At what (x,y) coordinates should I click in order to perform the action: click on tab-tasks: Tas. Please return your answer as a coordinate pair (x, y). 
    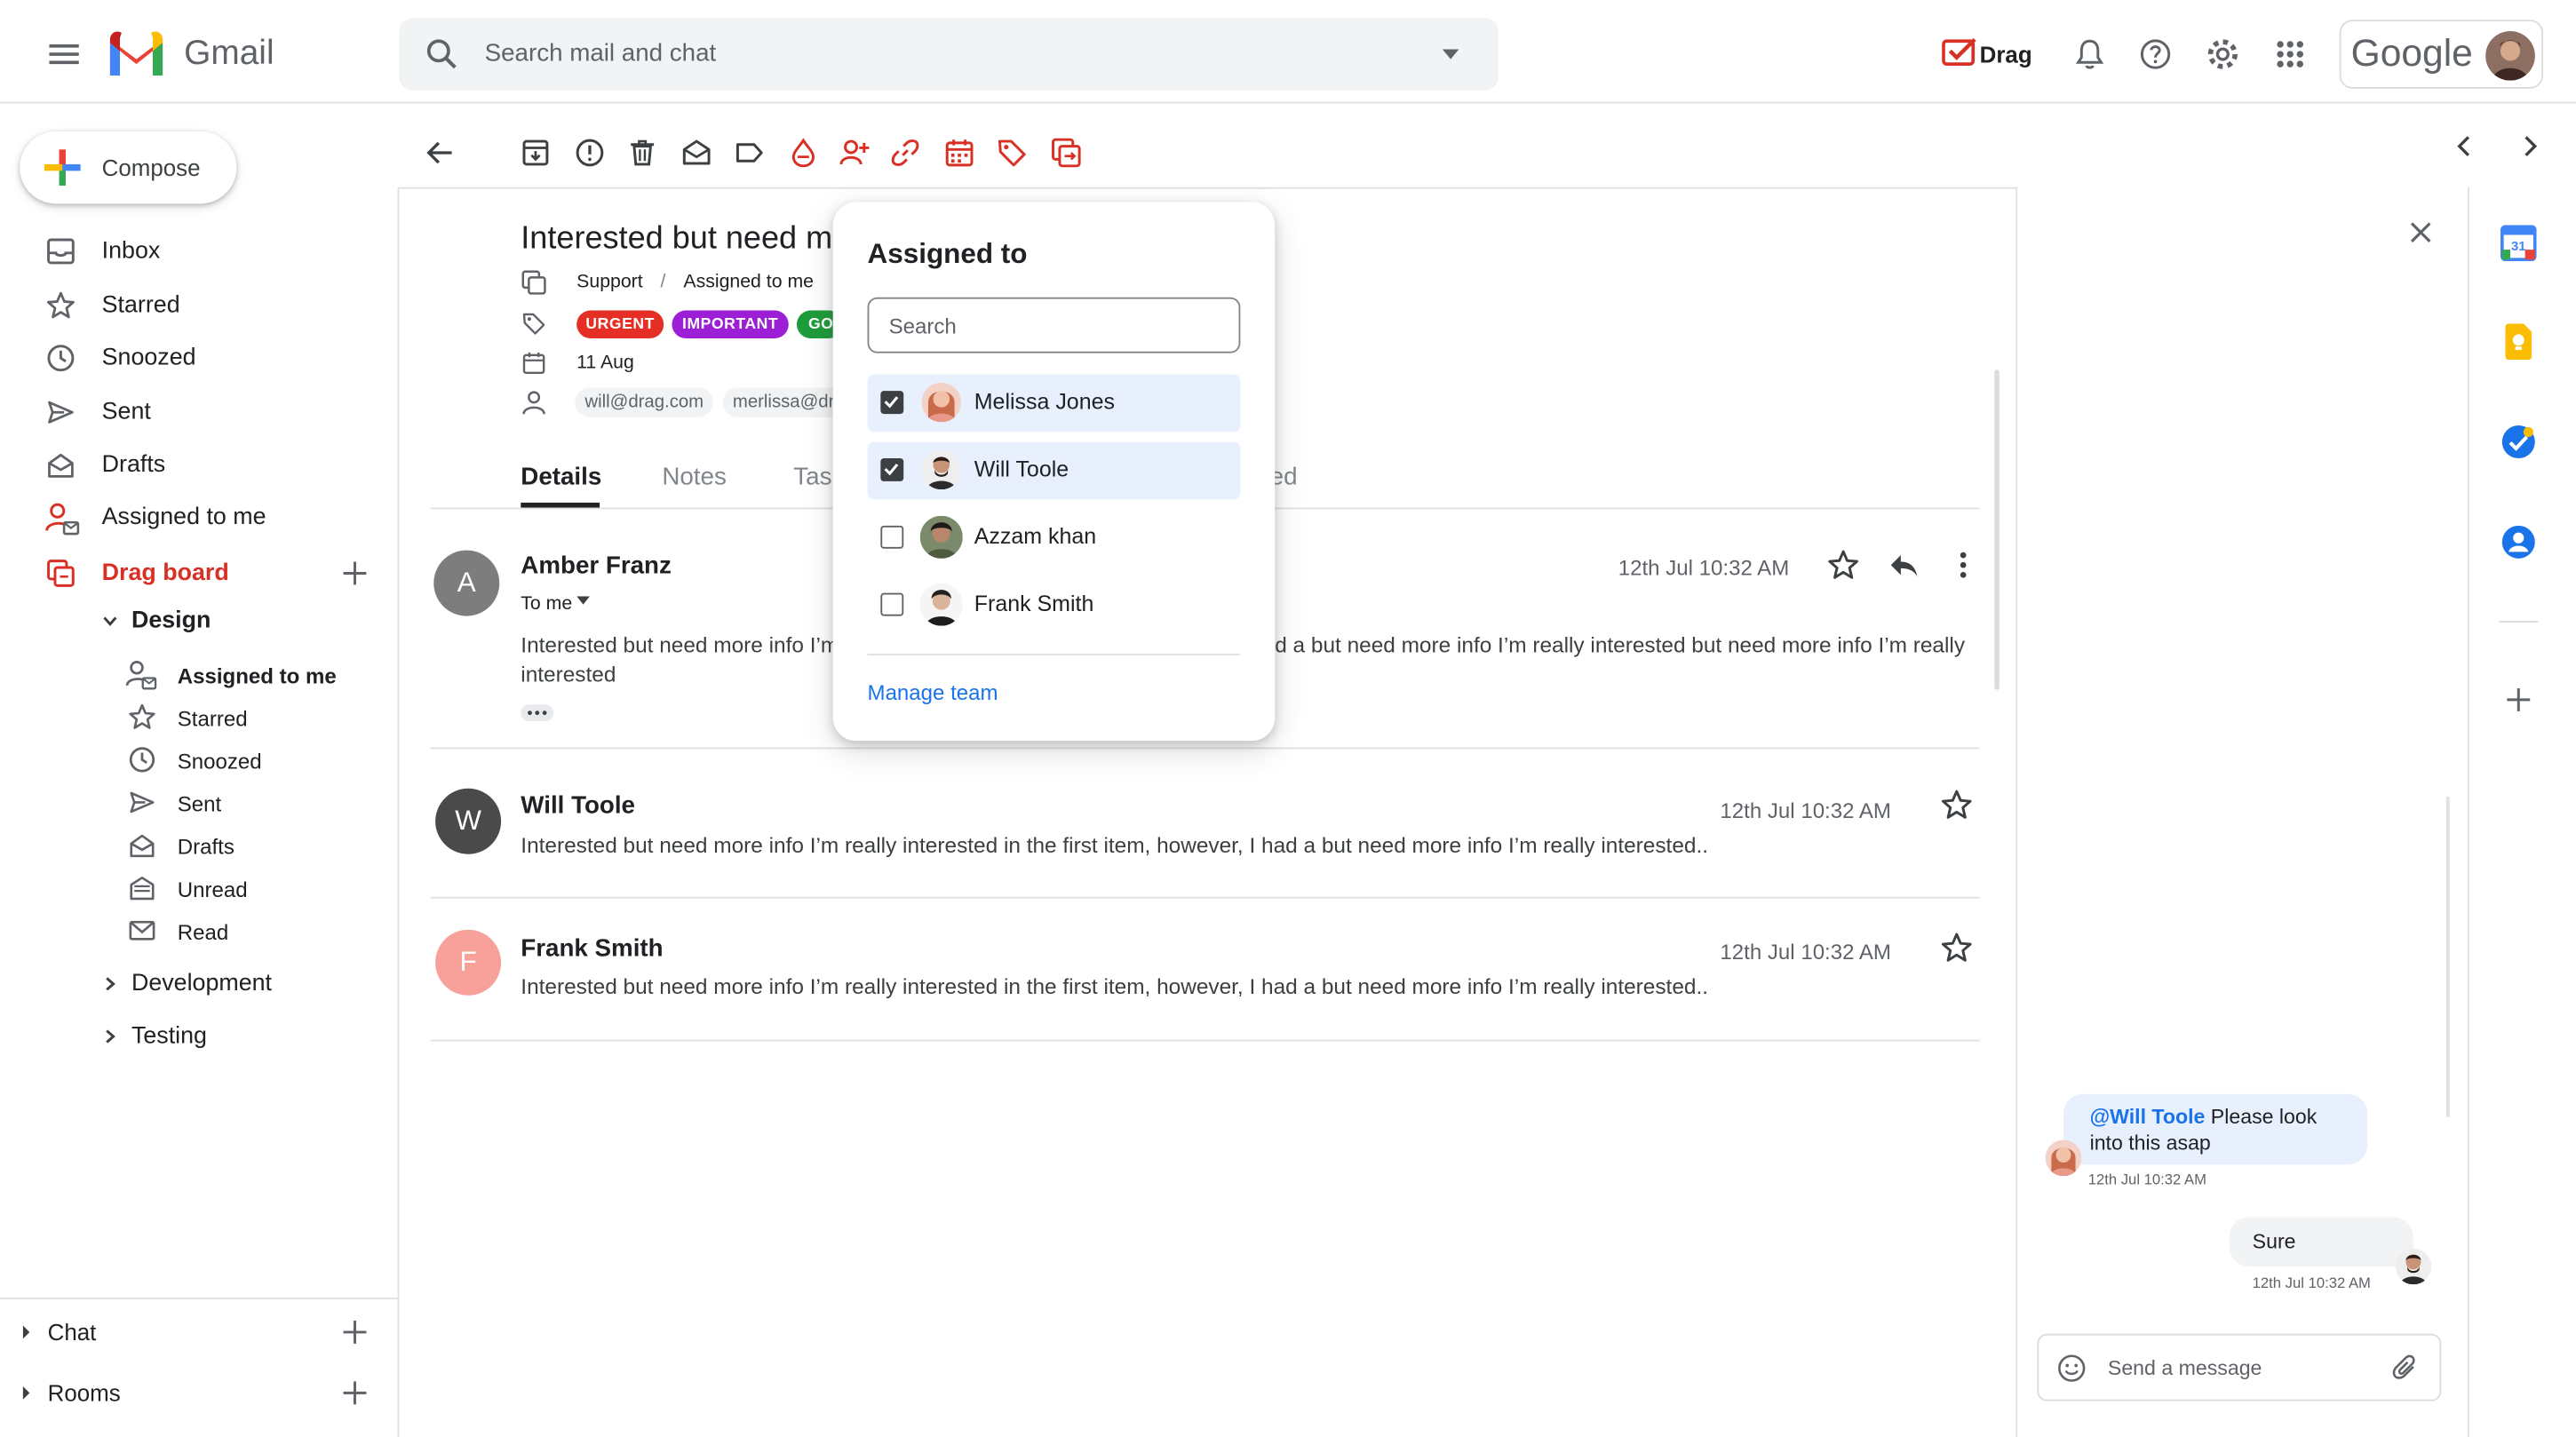
    Looking at the image, I should click on (812, 477).